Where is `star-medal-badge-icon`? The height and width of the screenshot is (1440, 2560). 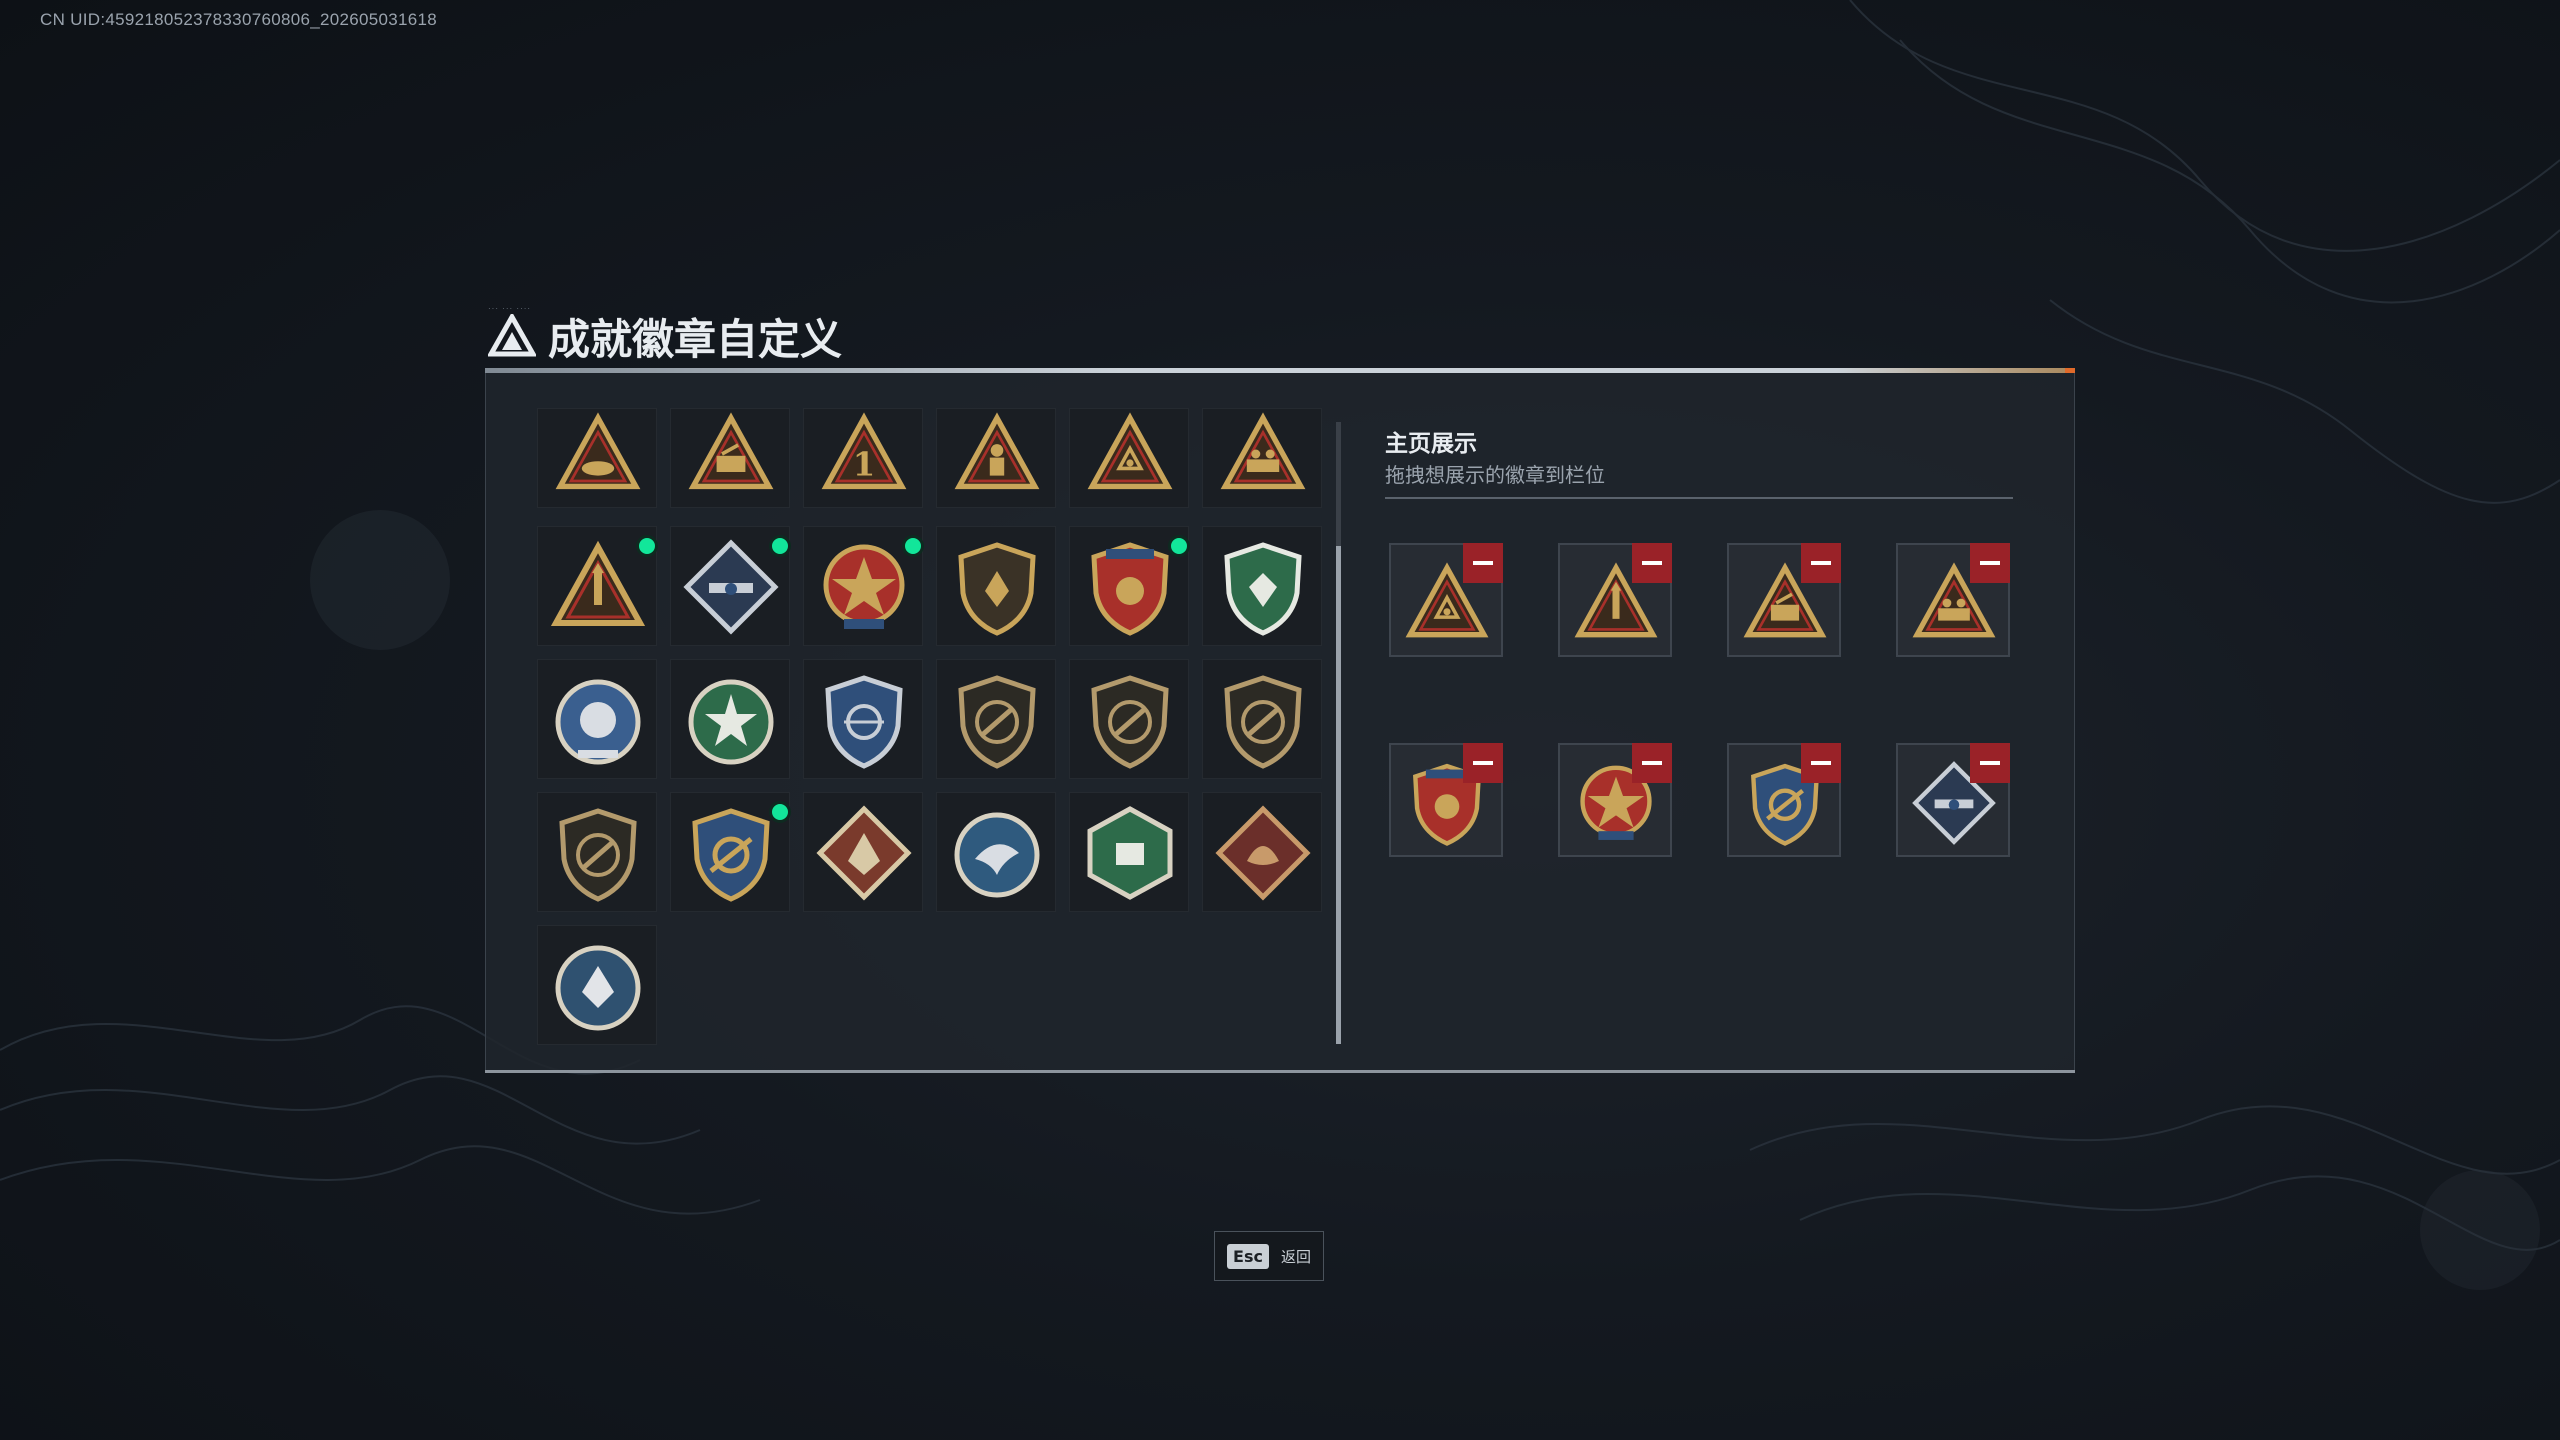 star-medal-badge-icon is located at coordinates (864, 586).